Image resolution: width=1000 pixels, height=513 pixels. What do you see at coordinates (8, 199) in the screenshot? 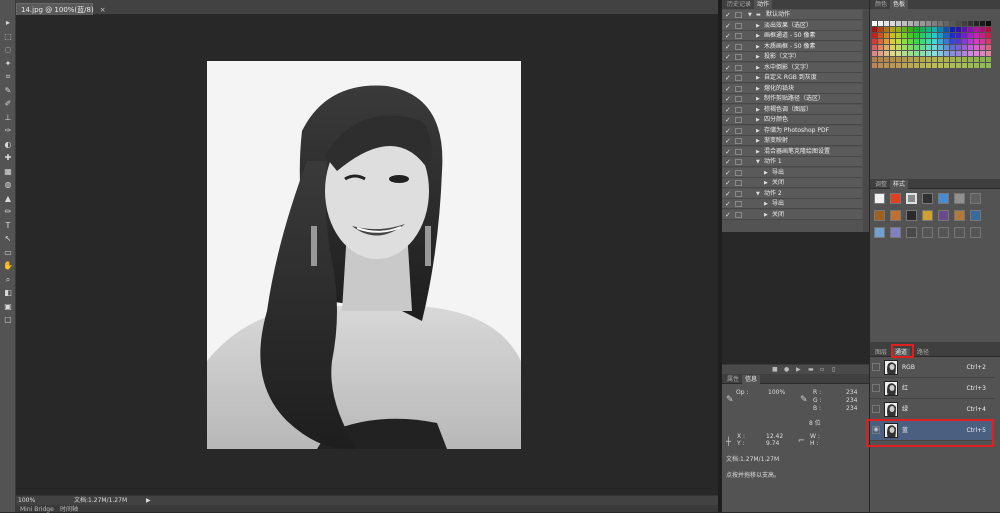
I see `dodge-tool-icon: ▲` at bounding box center [8, 199].